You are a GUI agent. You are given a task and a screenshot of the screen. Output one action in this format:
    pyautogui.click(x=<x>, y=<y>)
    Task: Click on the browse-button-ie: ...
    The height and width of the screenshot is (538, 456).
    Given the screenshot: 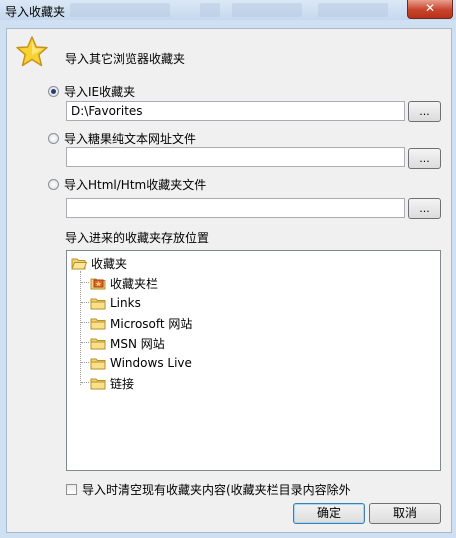 What is the action you would take?
    pyautogui.click(x=424, y=111)
    